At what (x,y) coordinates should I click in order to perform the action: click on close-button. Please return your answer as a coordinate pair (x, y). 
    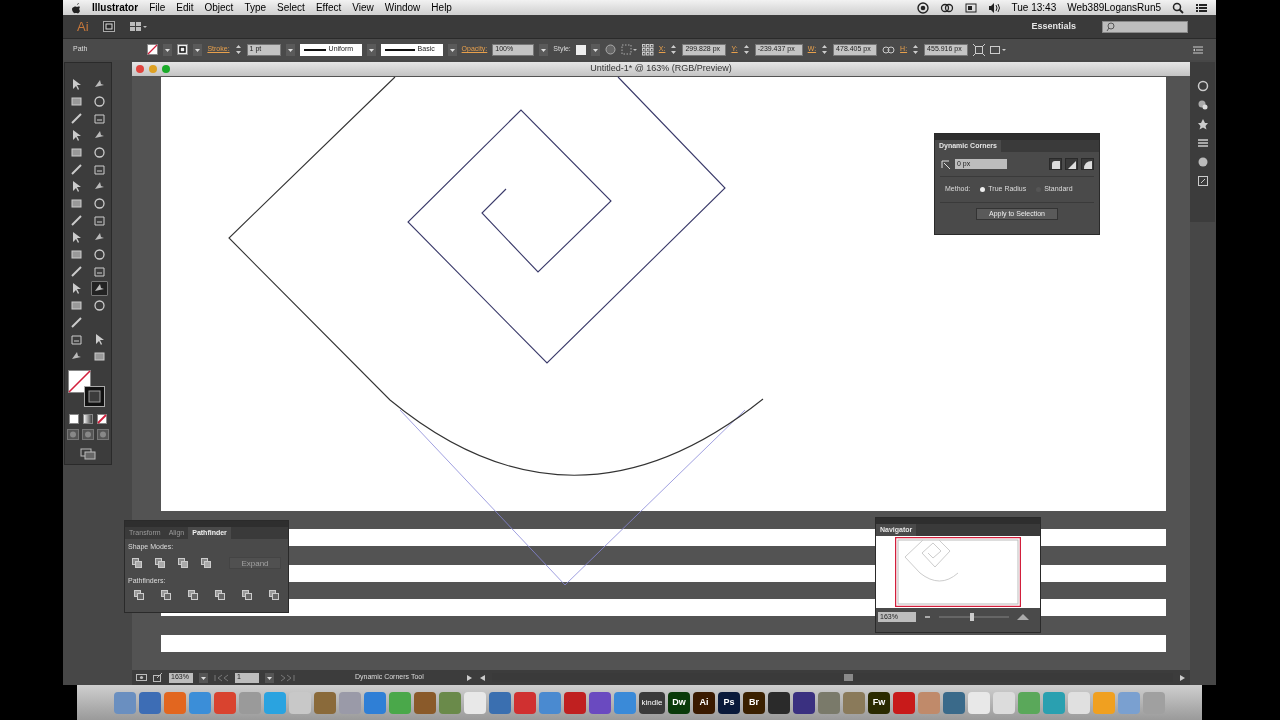
    Looking at the image, I should click on (140, 69).